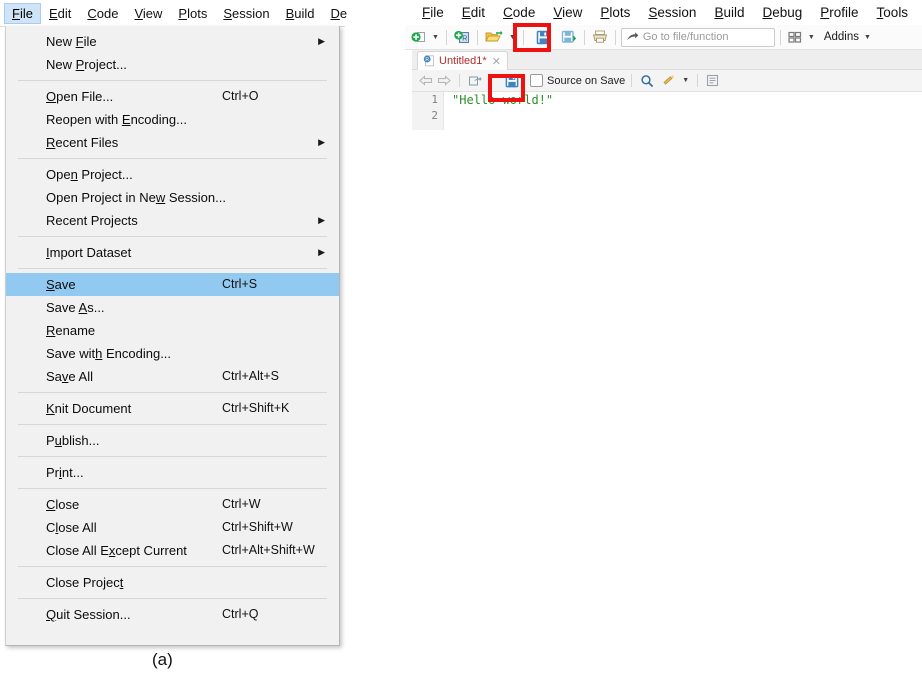  I want to click on editor-forward-button, so click(444, 81).